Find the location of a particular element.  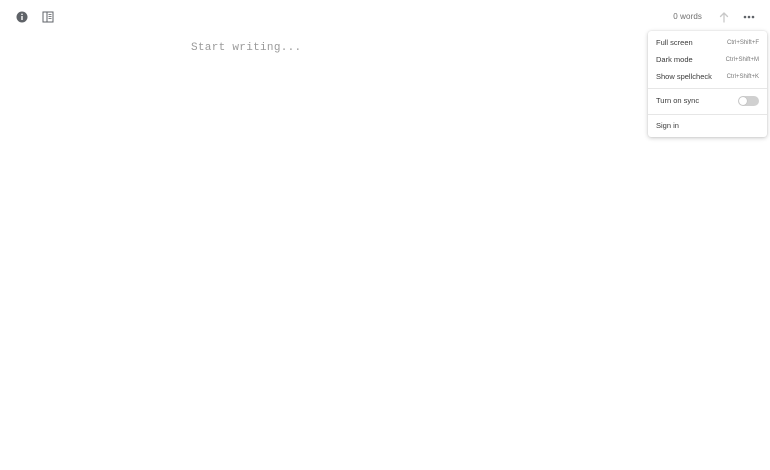

menu-item-show-spellcheck: Show spellcheck Ctrl+Shift+K is located at coordinates (707, 76).